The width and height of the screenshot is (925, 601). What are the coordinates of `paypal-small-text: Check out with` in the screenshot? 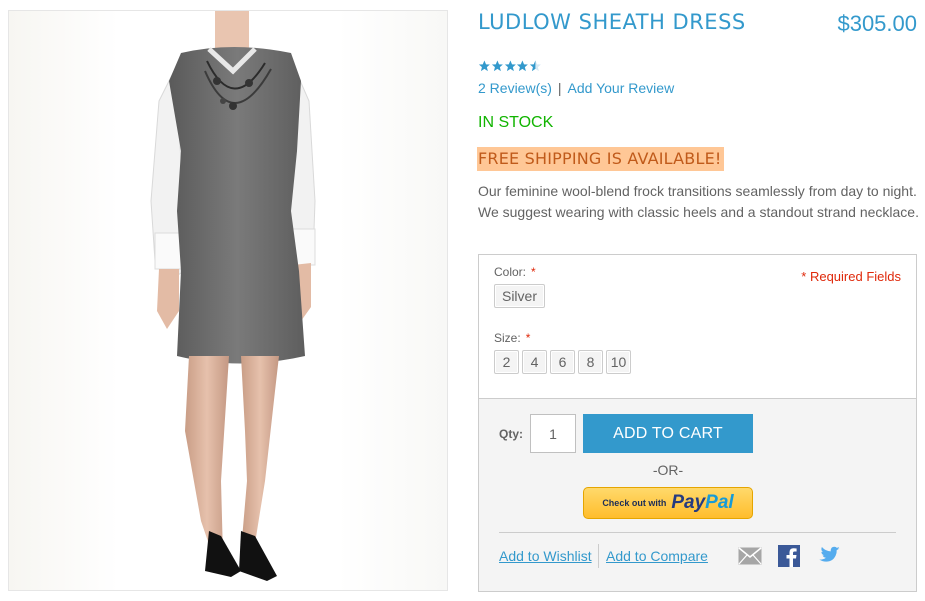 It's located at (634, 503).